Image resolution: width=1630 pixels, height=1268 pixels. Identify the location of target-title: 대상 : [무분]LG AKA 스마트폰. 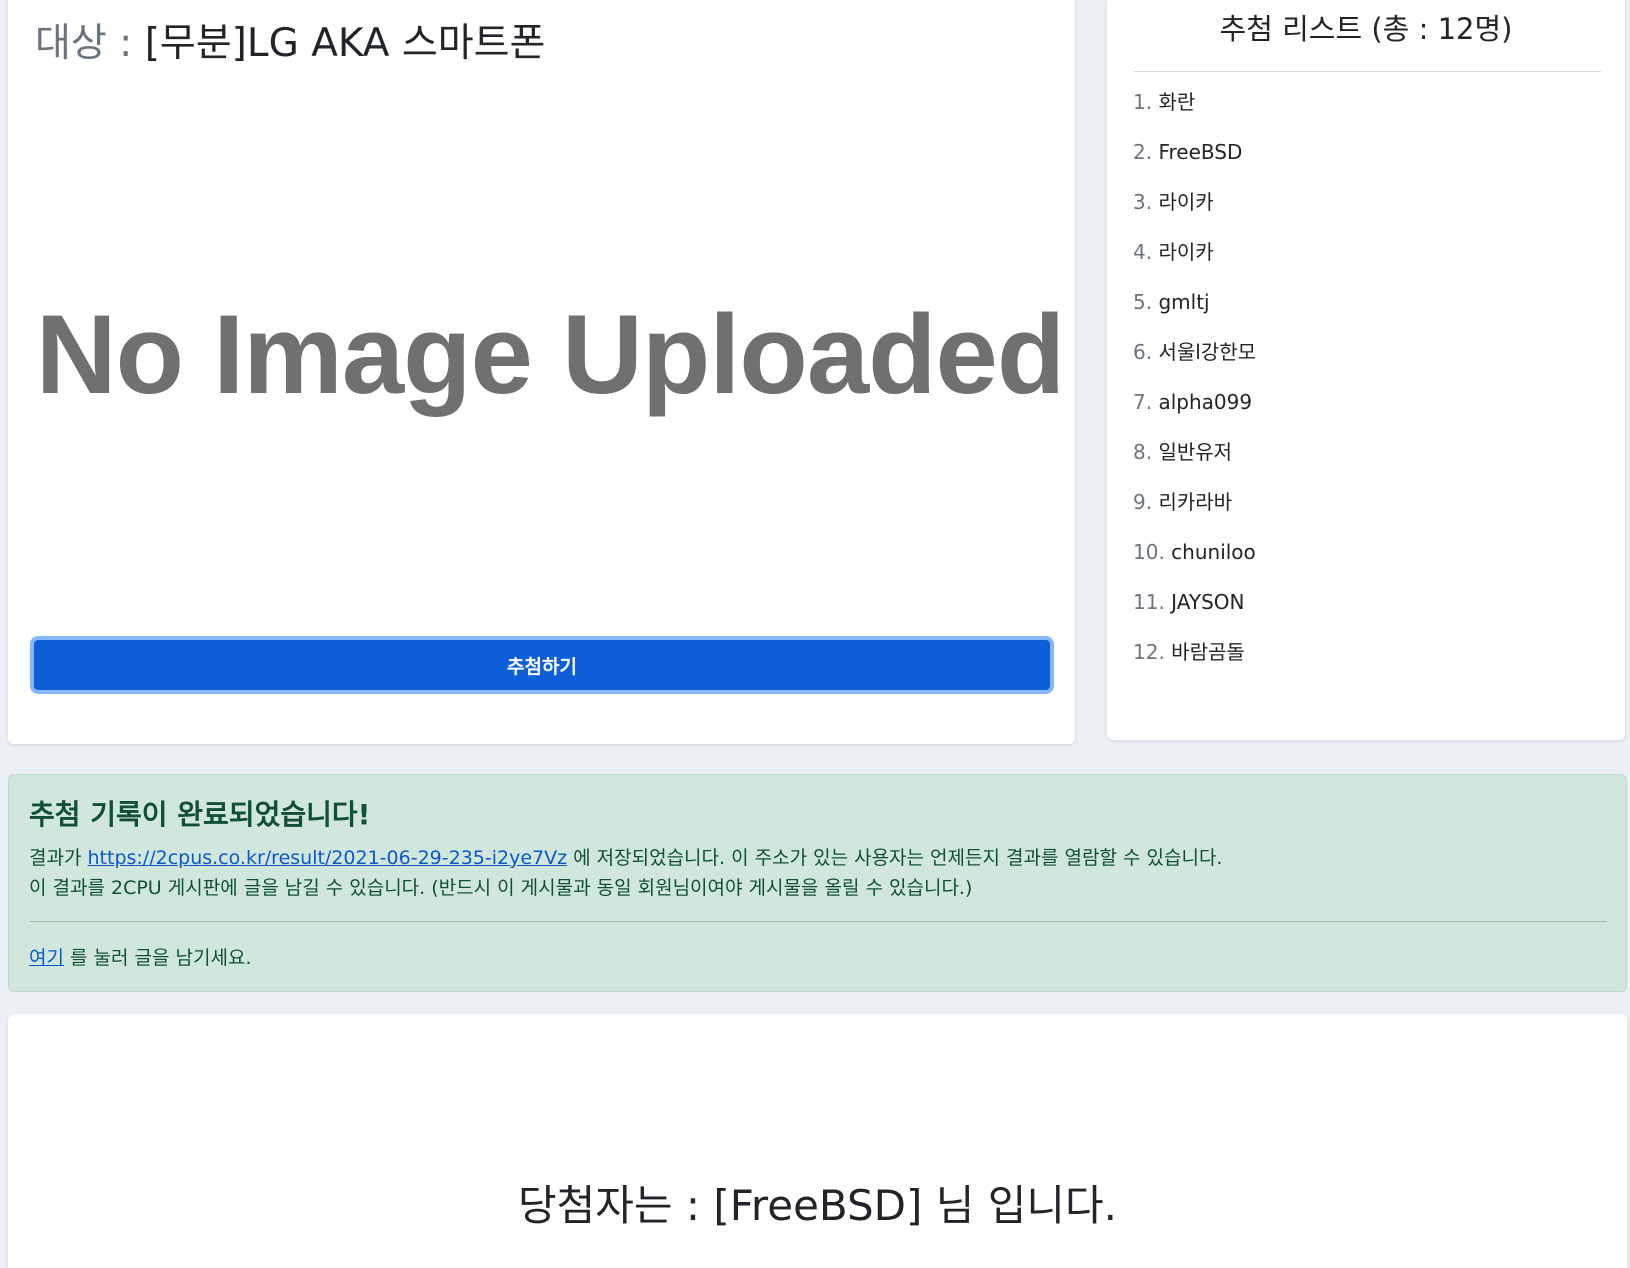
(290, 40).